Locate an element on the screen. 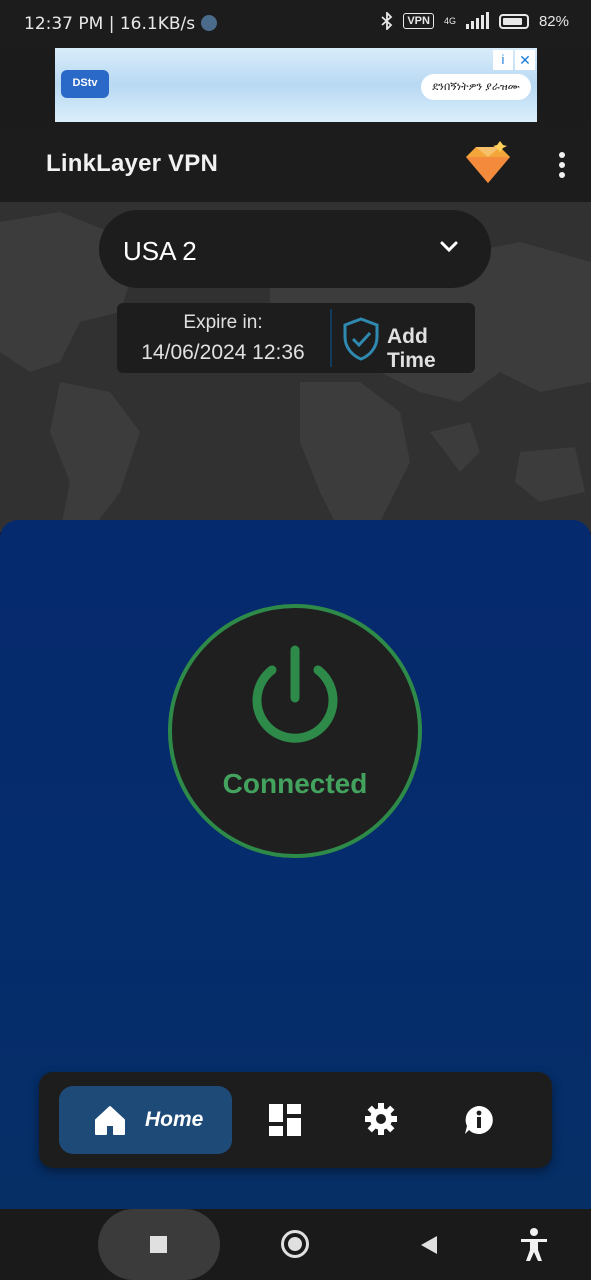 Image resolution: width=591 pixels, height=1280 pixels. status-time-speed: 12:37 PM | 16.1KB/s is located at coordinates (121, 24).